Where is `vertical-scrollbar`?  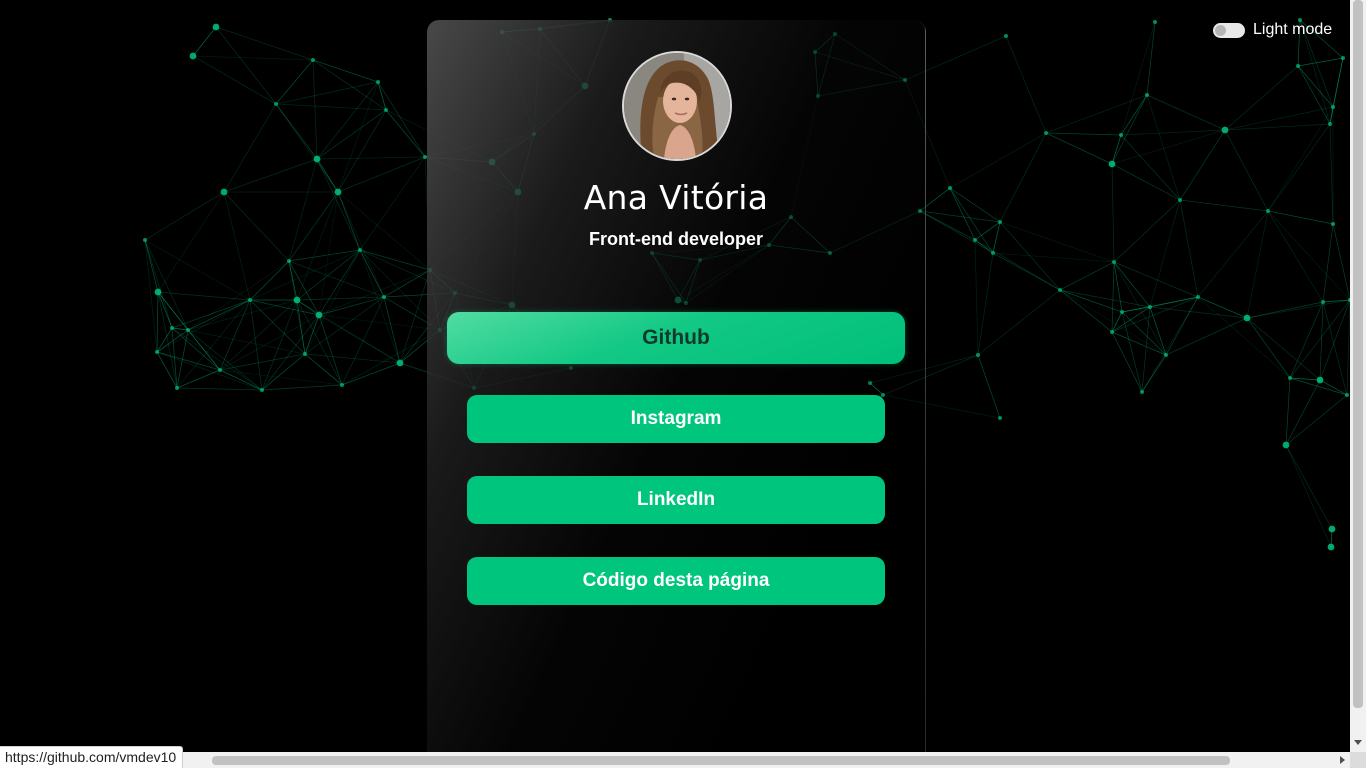
vertical-scrollbar is located at coordinates (1358, 376).